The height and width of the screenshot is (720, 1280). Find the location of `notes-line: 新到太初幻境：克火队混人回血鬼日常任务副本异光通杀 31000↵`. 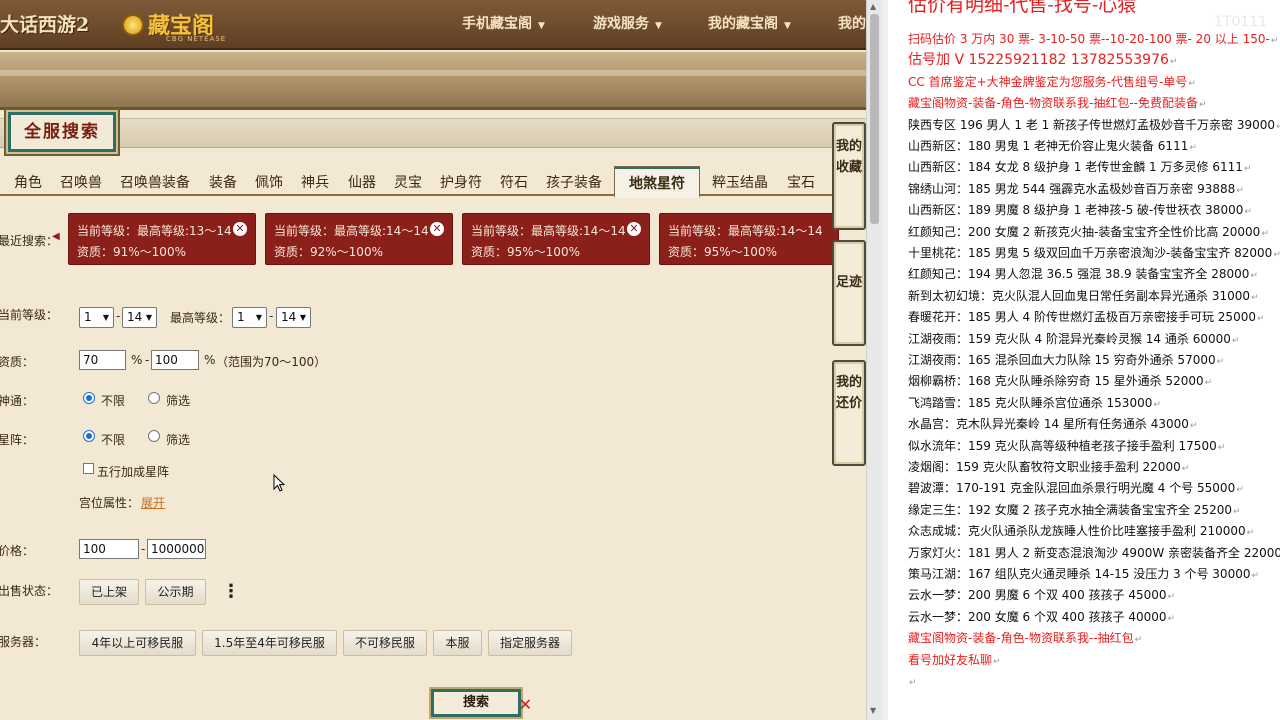

notes-line: 新到太初幻境：克火队混人回血鬼日常任务副本异光通杀 31000↵ is located at coordinates (1083, 297).